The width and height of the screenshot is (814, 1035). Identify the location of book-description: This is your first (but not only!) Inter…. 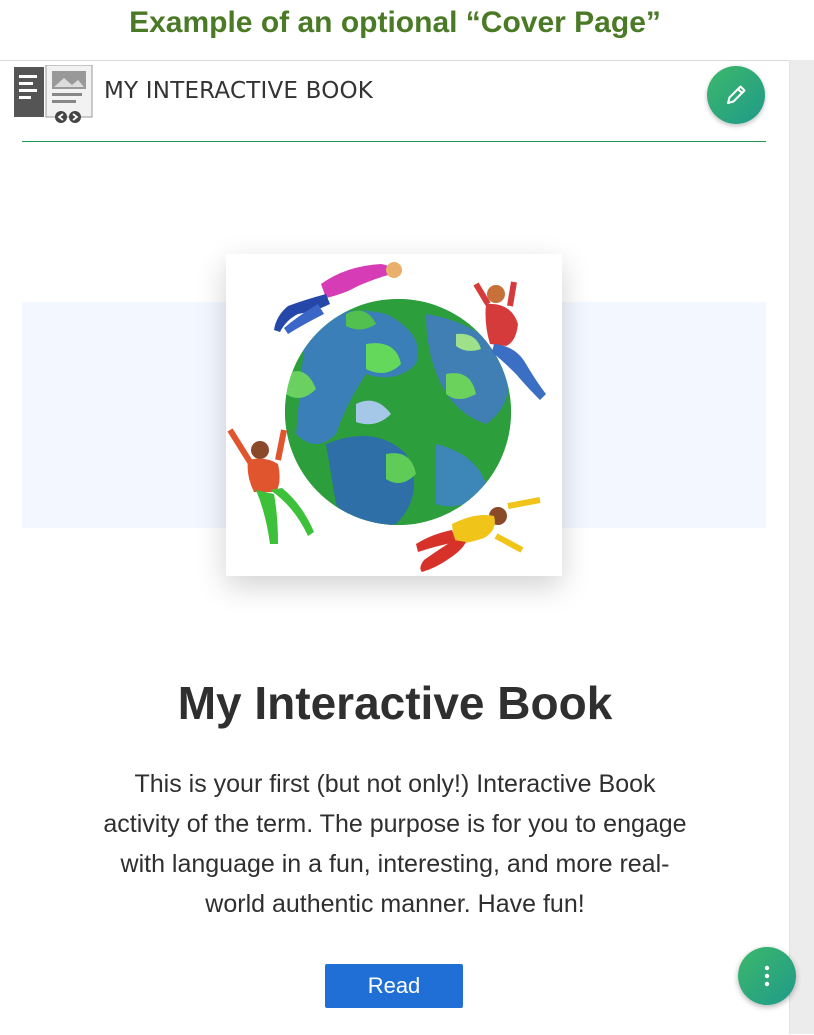
(395, 844).